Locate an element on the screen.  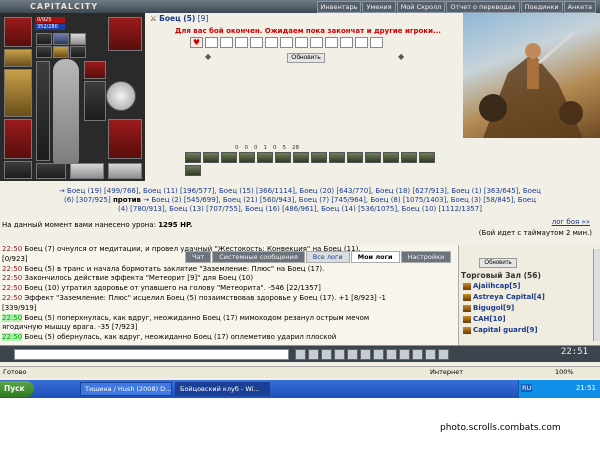
nav-profile: Анкета is located at coordinates (579, 7).